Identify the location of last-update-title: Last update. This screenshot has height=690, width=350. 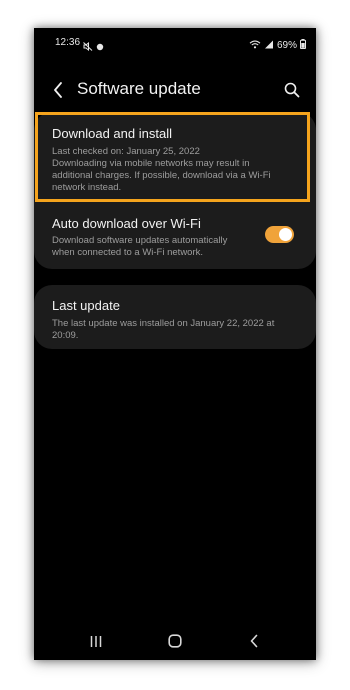
(86, 305).